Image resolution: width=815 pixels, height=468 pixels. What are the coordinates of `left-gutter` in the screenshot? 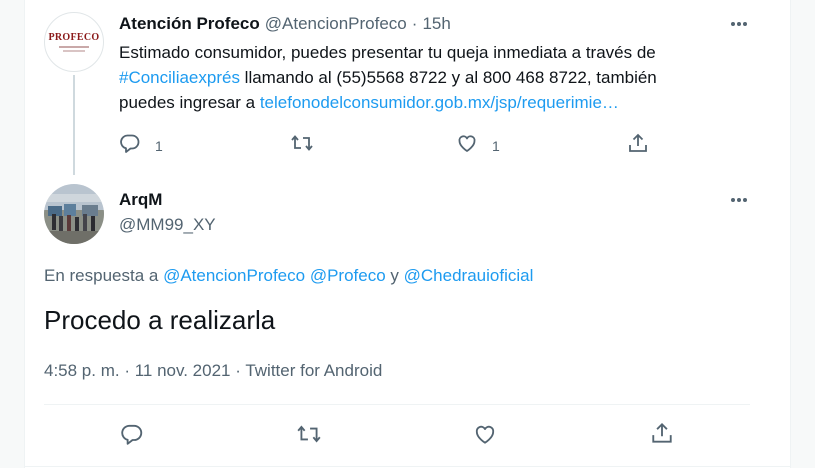 It's located at (12, 234).